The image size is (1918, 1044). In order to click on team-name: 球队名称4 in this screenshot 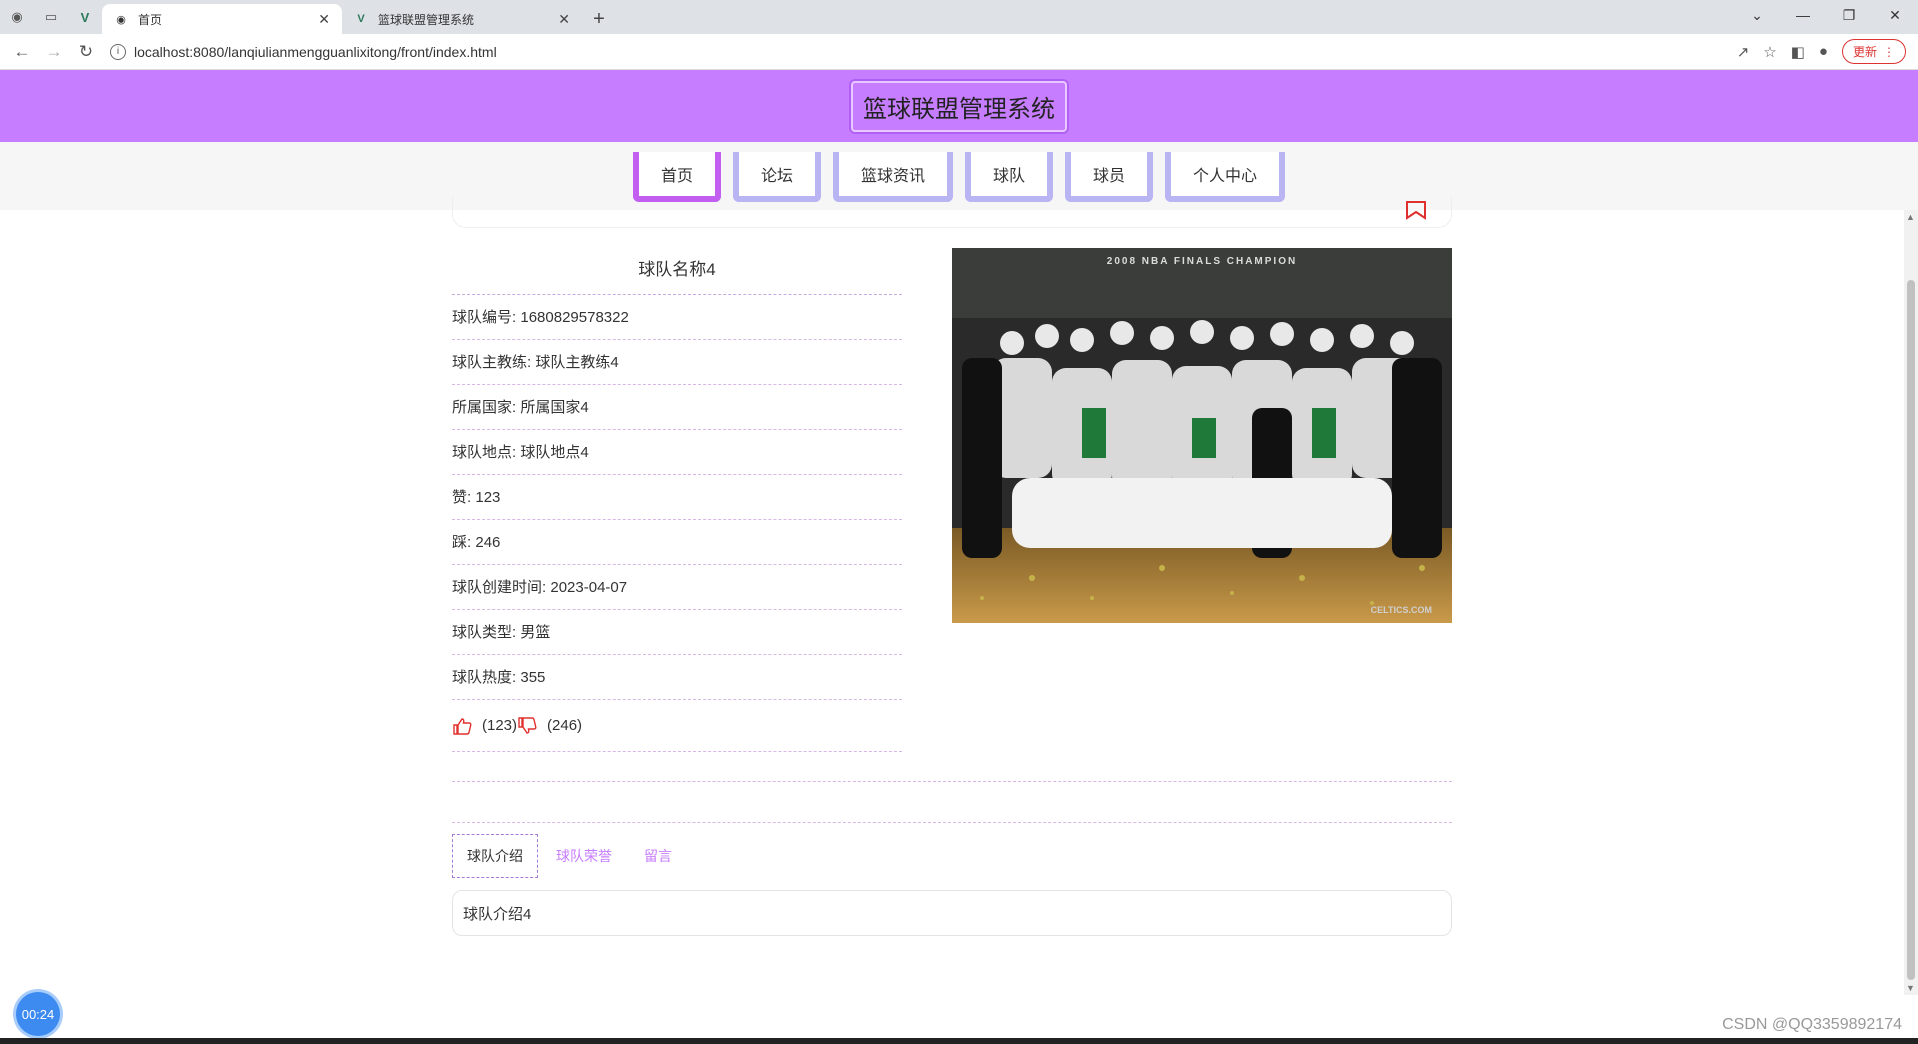, I will do `click(677, 271)`.